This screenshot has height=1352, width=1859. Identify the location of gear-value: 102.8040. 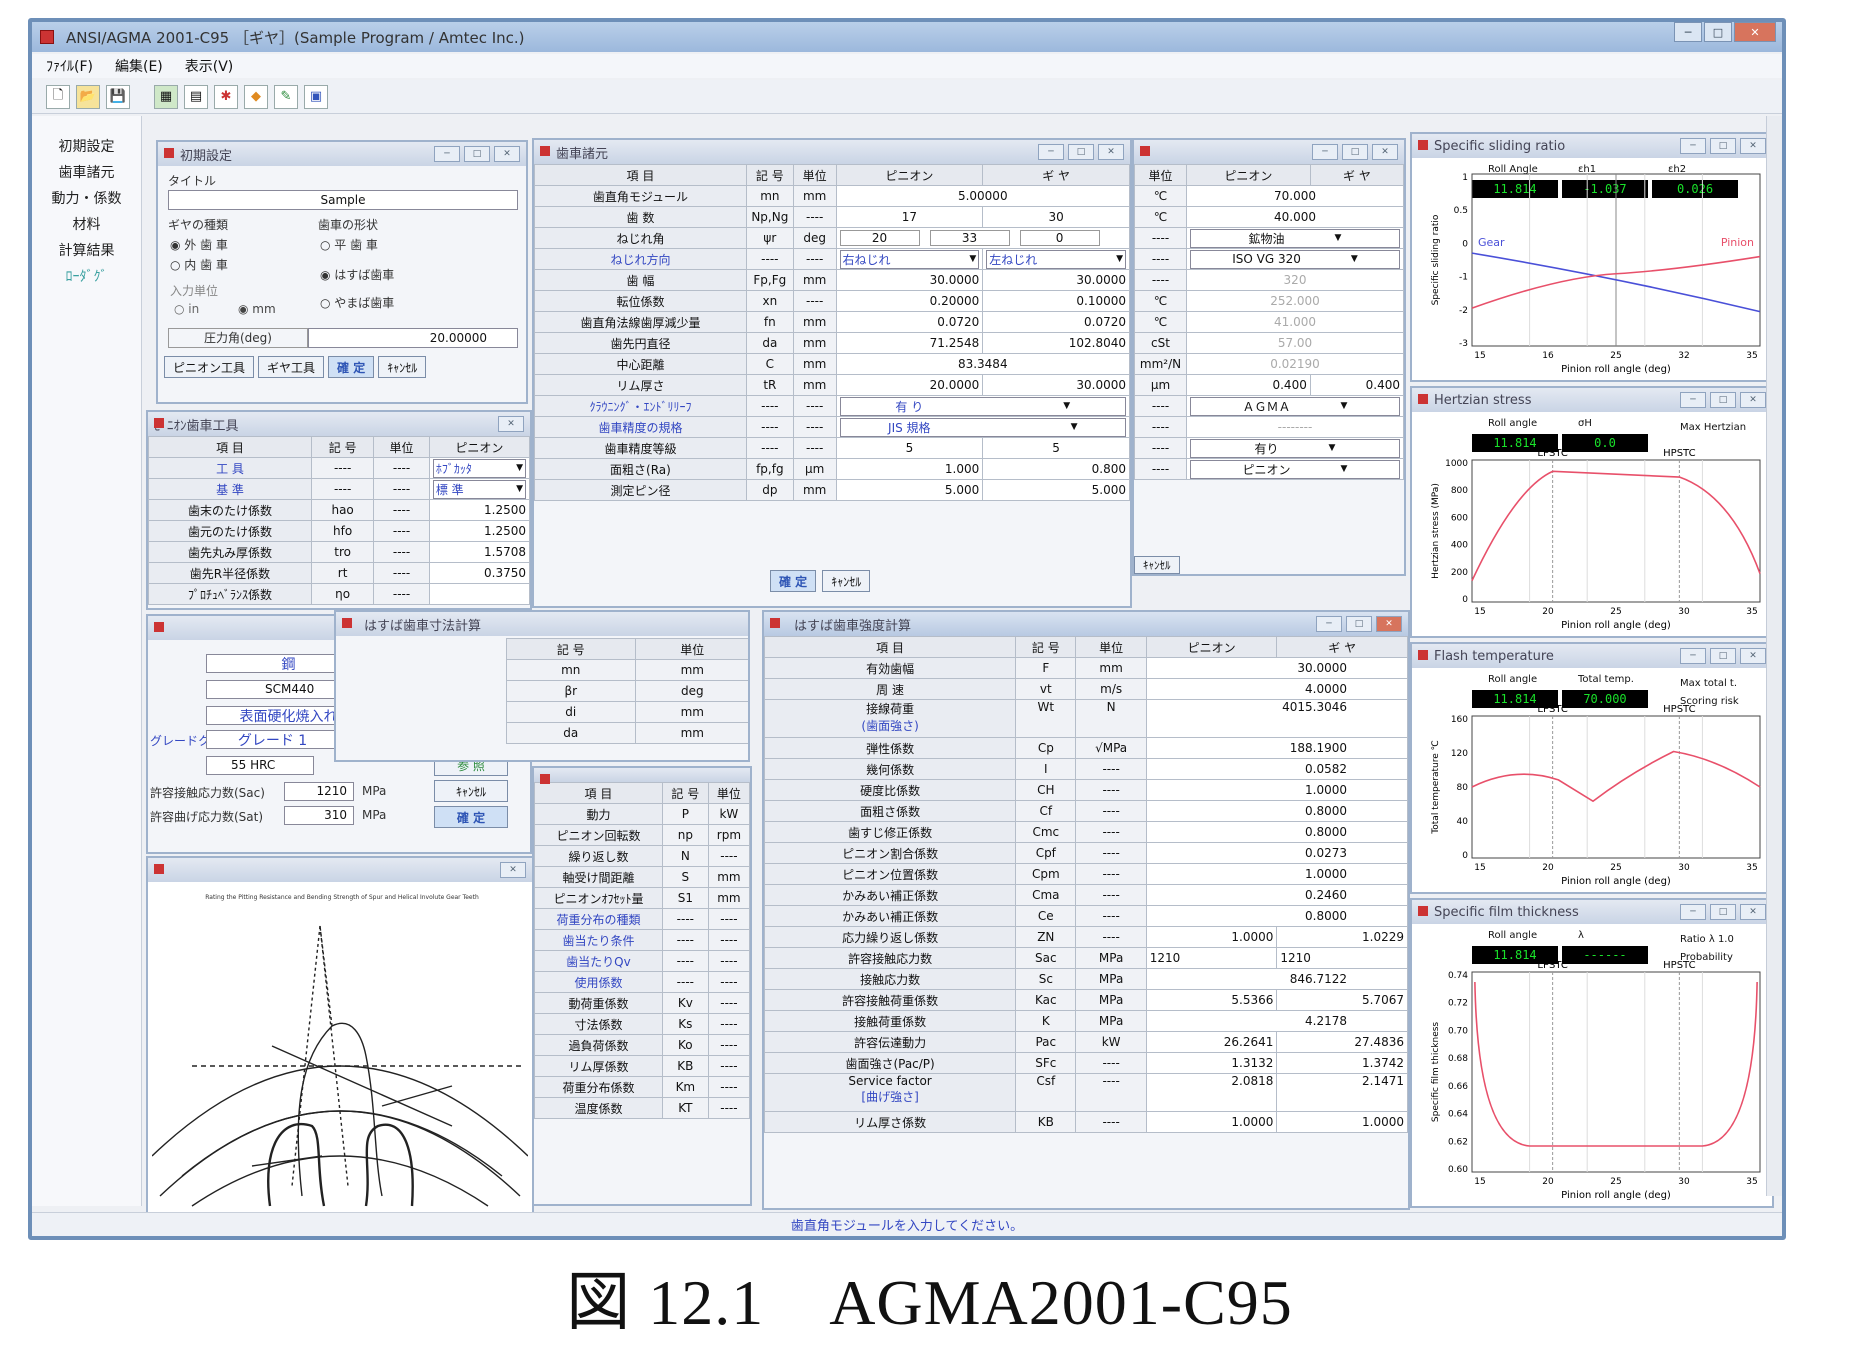
(1056, 343).